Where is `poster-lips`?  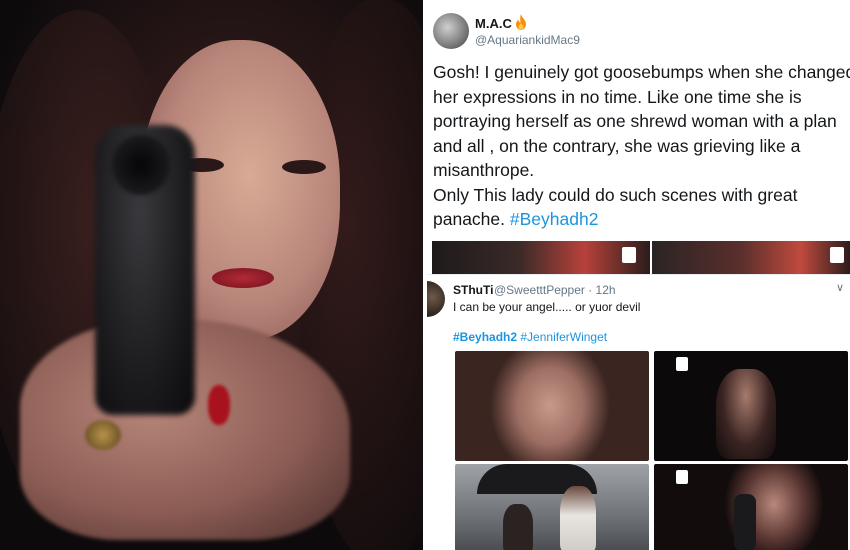
poster-lips is located at coordinates (243, 278).